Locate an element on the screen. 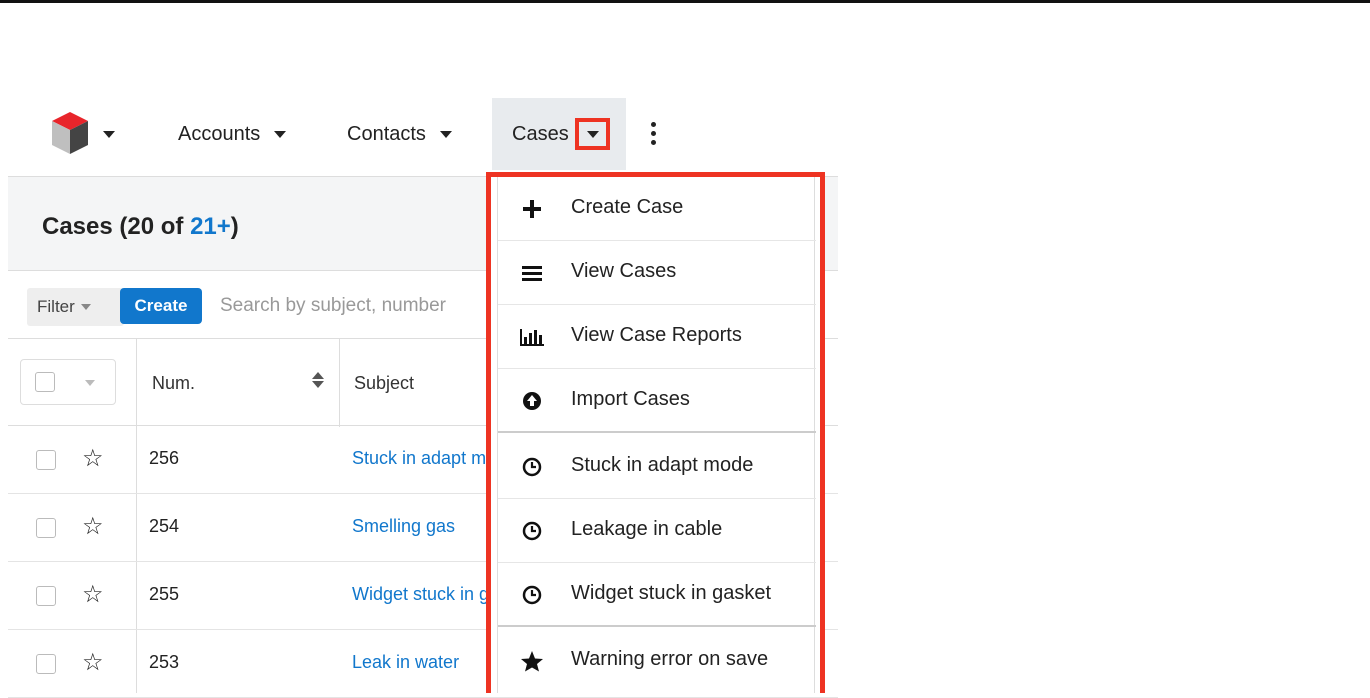  case-number: 256 is located at coordinates (164, 458).